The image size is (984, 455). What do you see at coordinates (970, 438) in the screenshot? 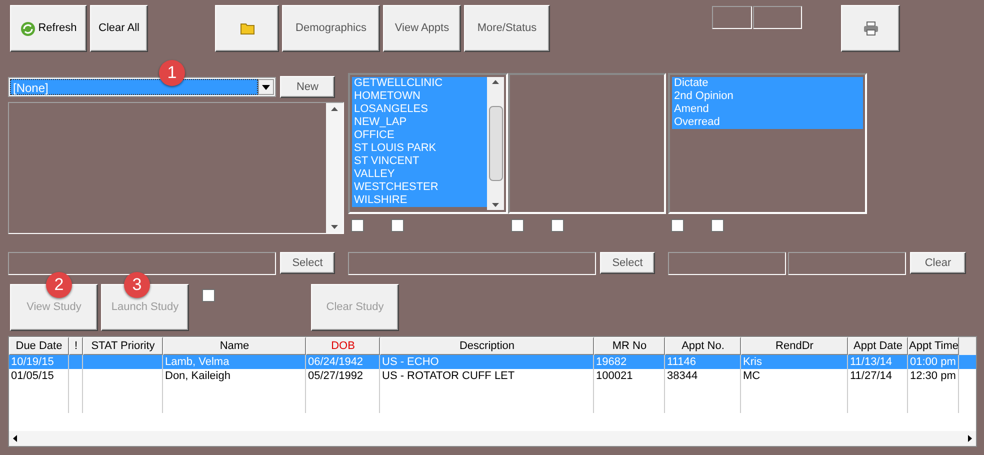
I see `scroll-right-icon` at bounding box center [970, 438].